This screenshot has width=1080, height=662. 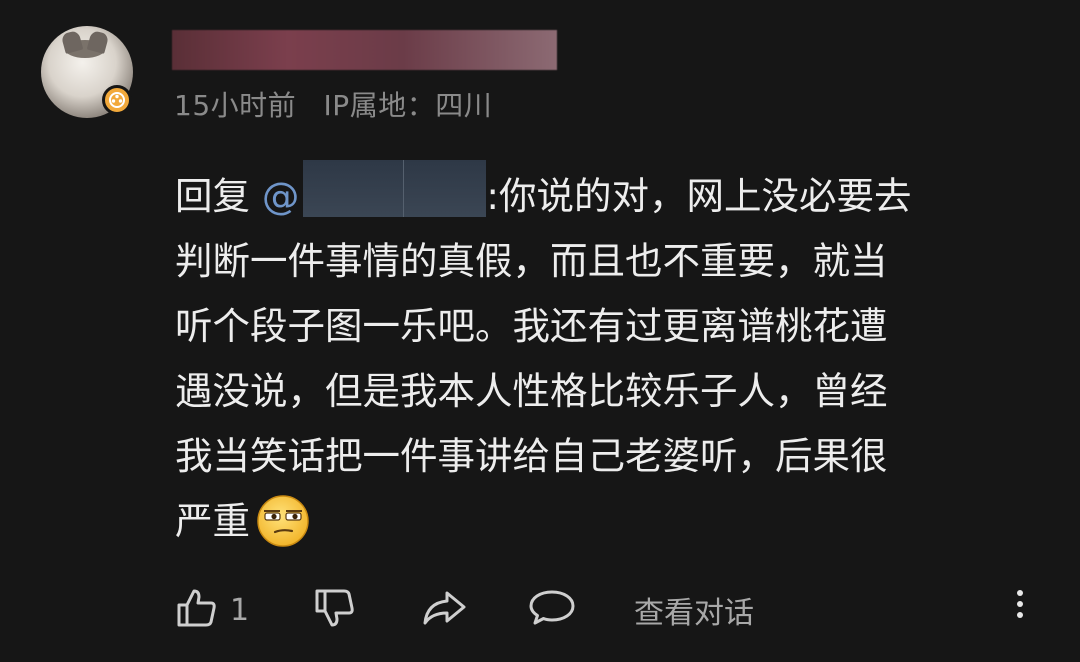 What do you see at coordinates (240, 610) in the screenshot?
I see `like-count: 1` at bounding box center [240, 610].